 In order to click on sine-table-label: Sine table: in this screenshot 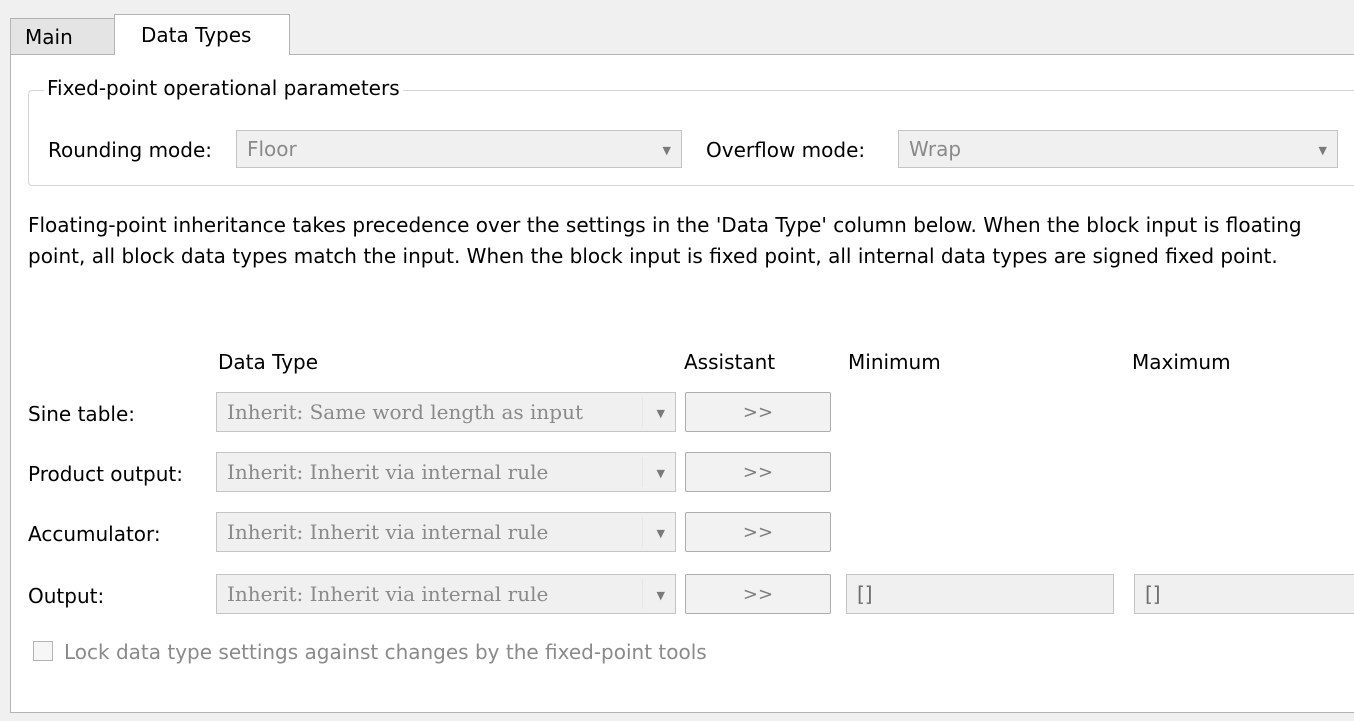, I will do `click(81, 414)`.